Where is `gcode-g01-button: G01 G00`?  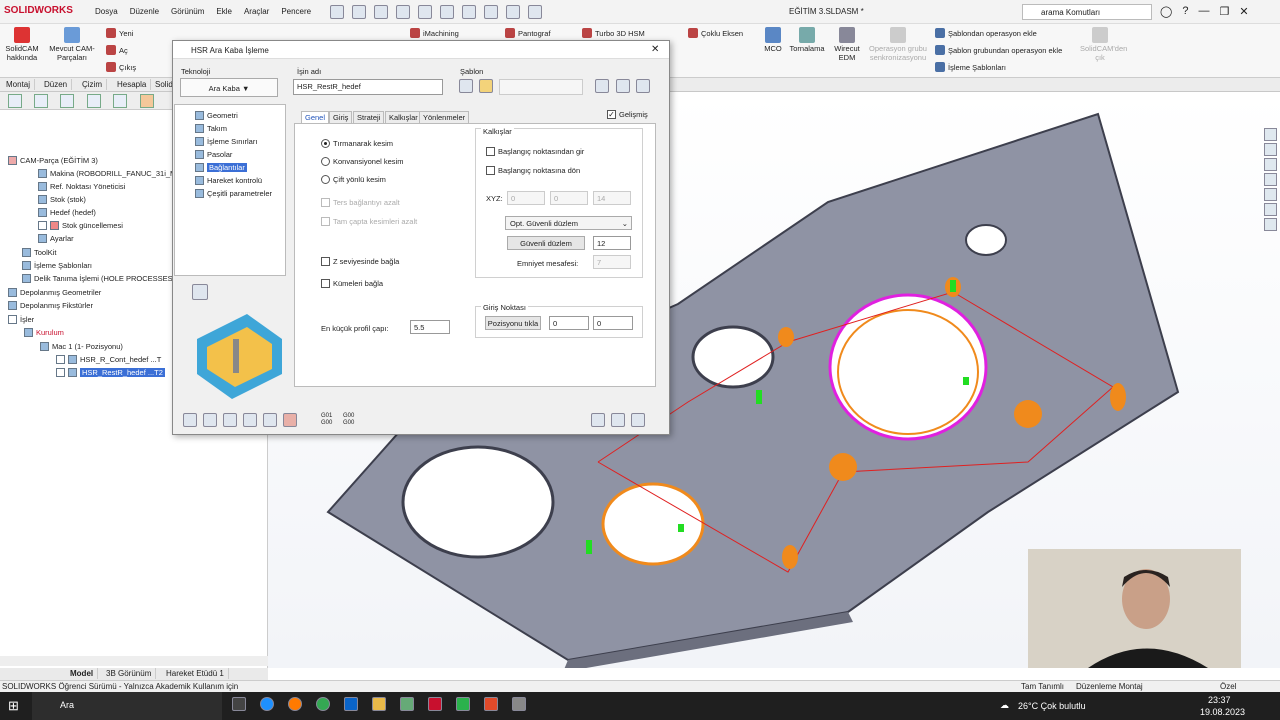 gcode-g01-button: G01 G00 is located at coordinates (328, 420).